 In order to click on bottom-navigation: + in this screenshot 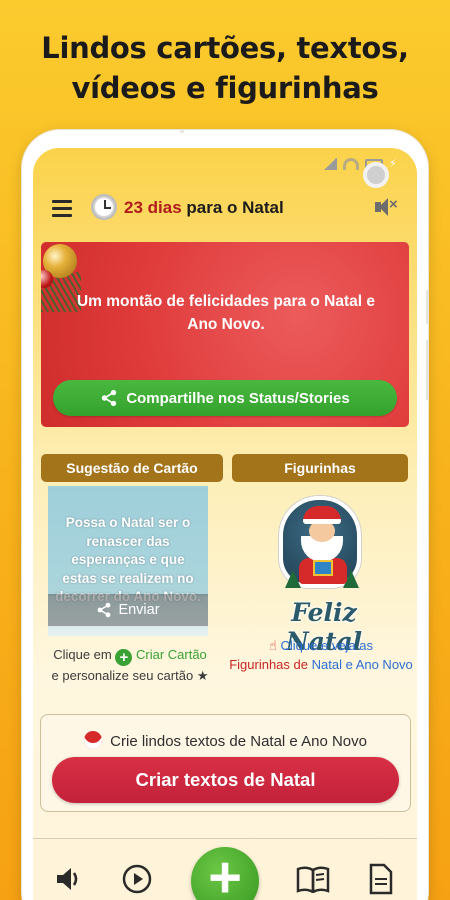, I will do `click(225, 869)`.